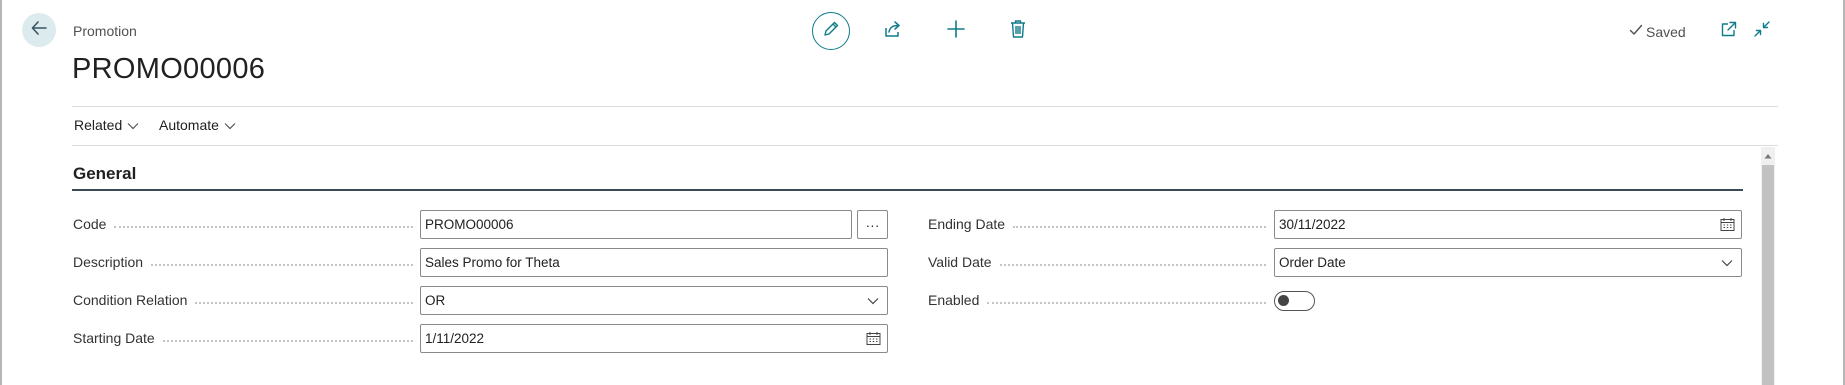  Describe the element at coordinates (243, 338) in the screenshot. I see `starting-date-label: Starting Date` at that location.